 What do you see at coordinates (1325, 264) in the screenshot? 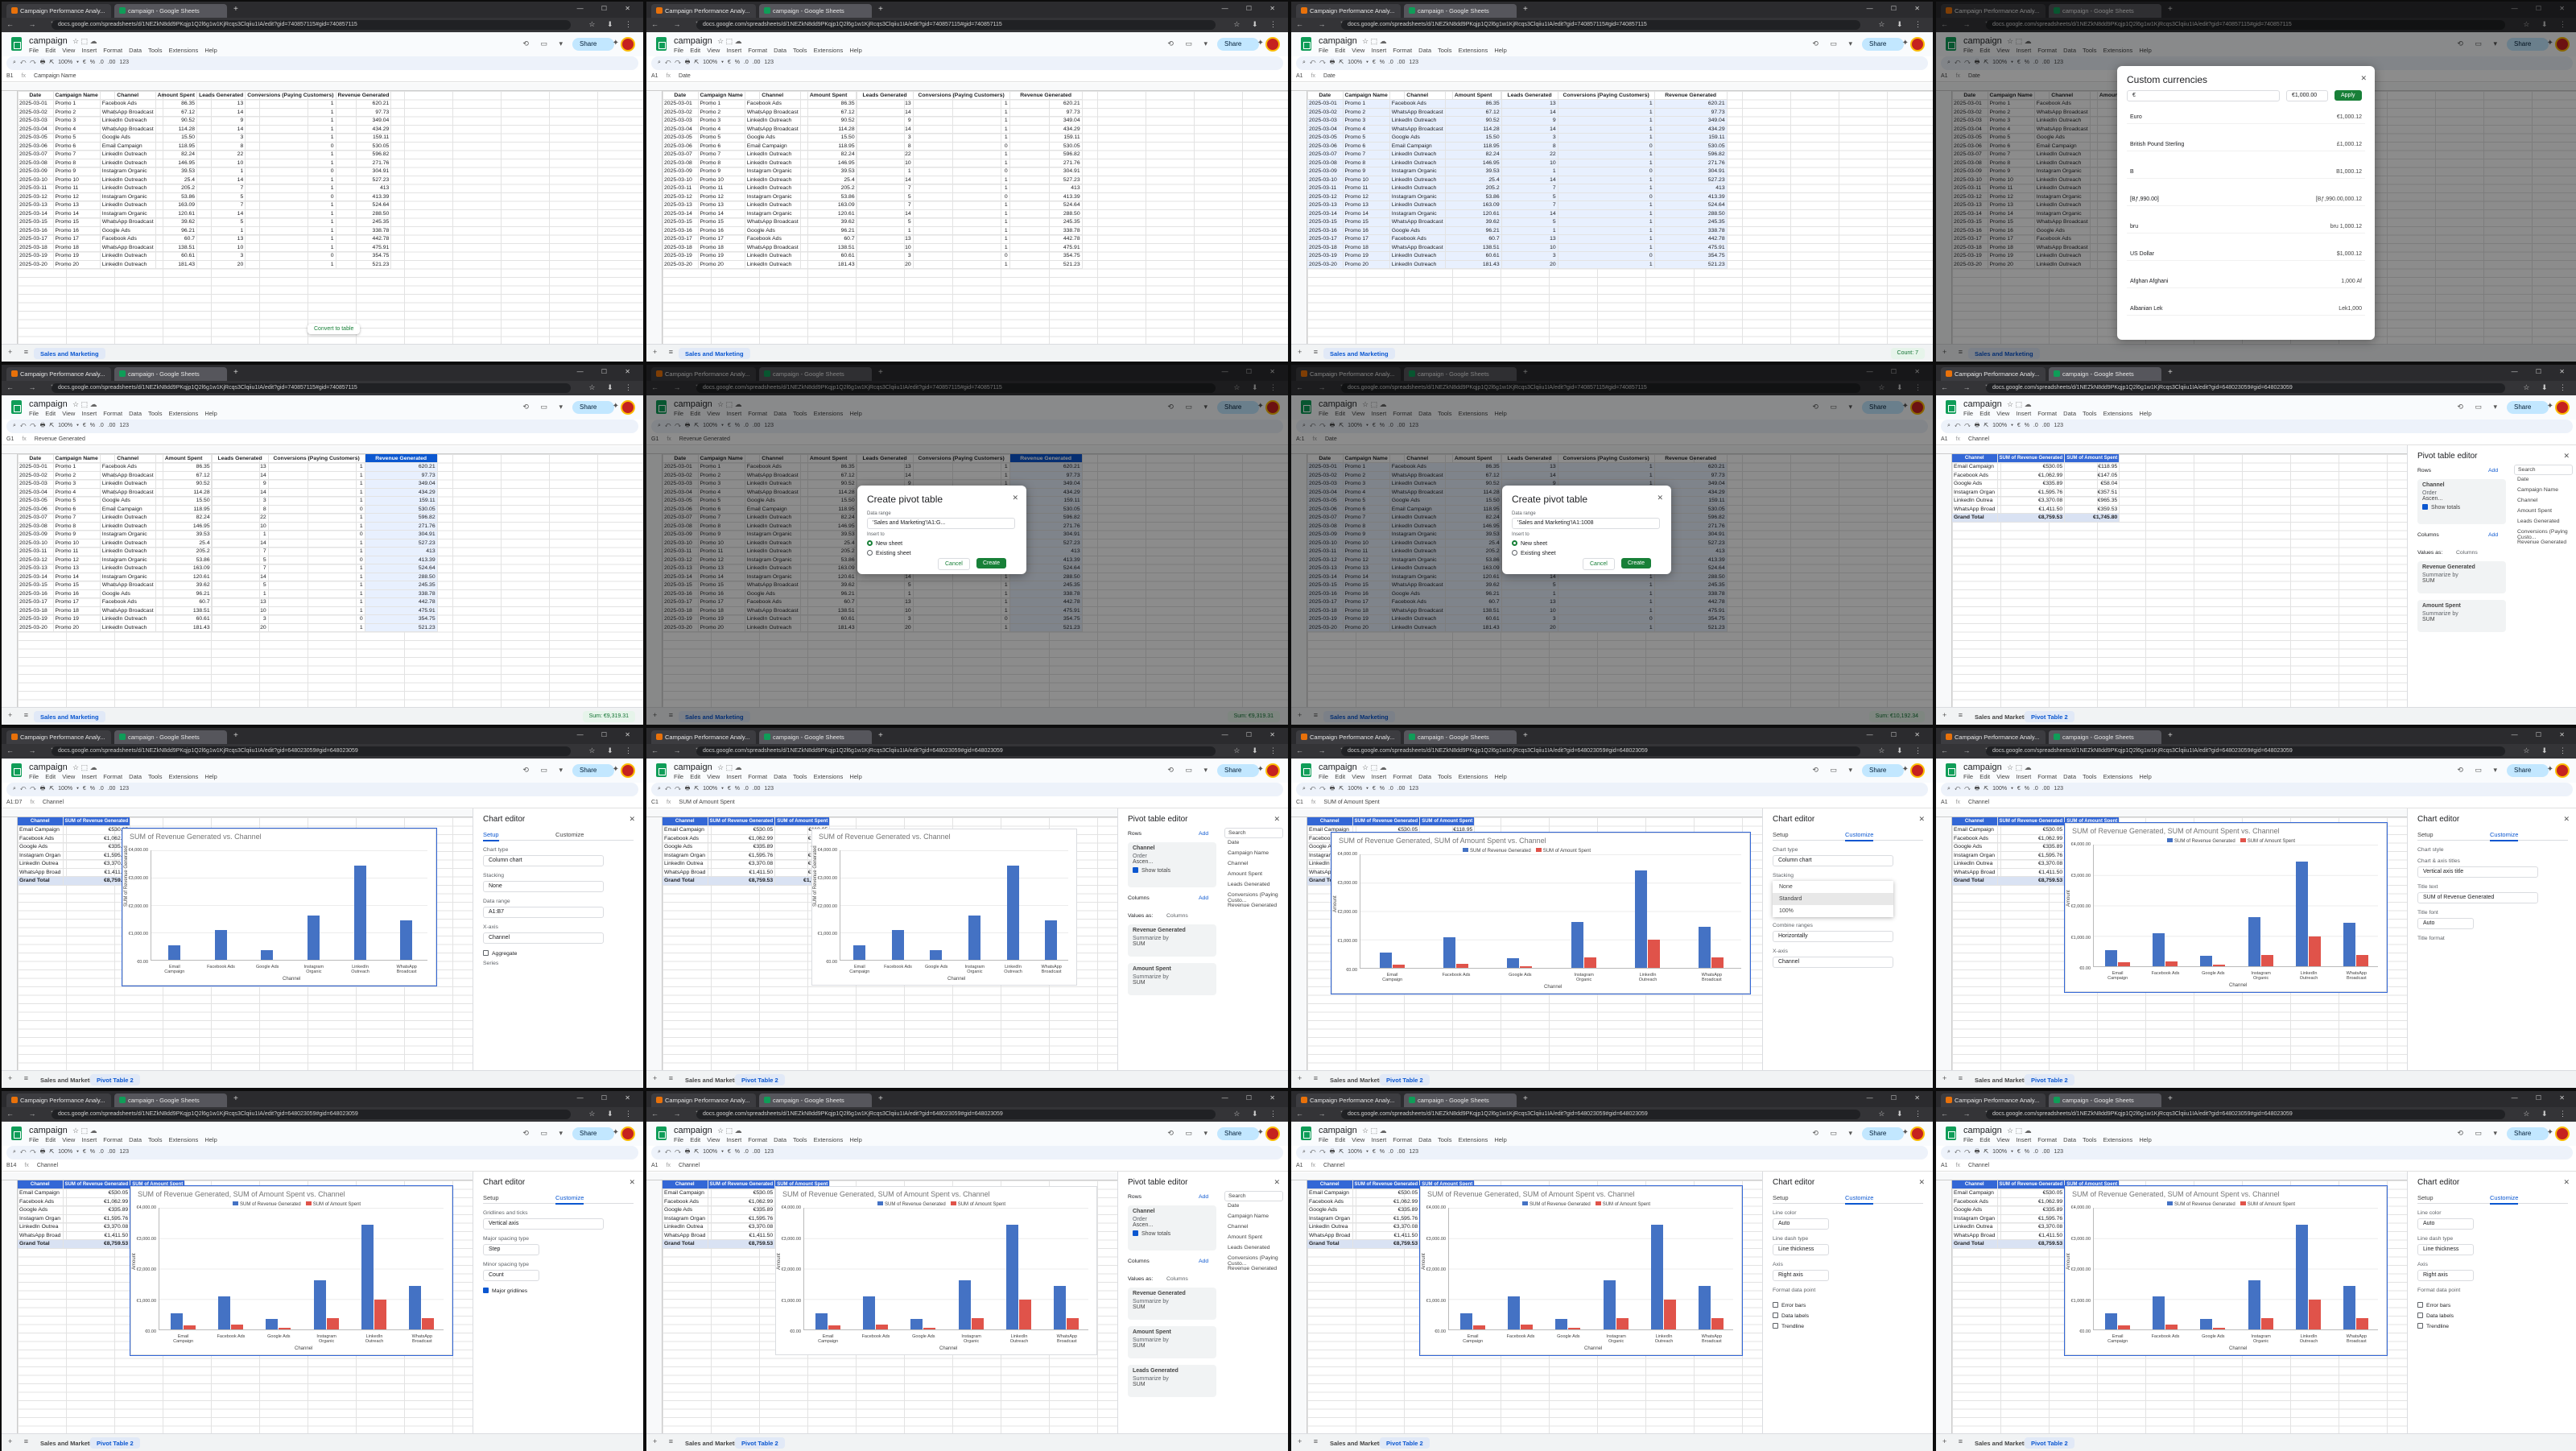
I see `table-cell: 2025-03-20` at bounding box center [1325, 264].